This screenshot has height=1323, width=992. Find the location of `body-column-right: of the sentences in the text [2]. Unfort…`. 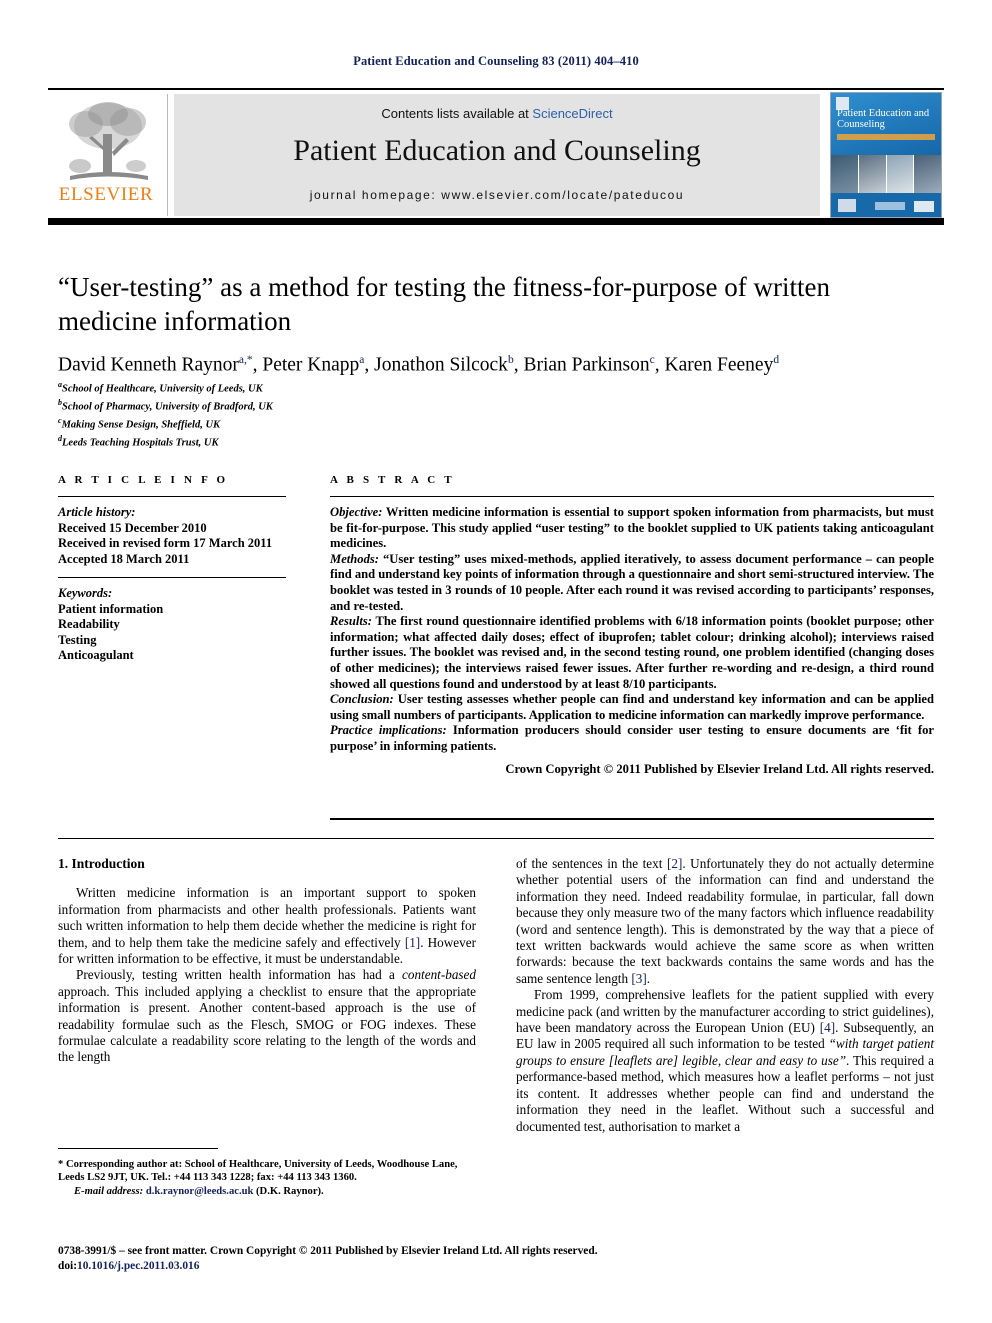

body-column-right: of the sentences in the text [2]. Unfort… is located at coordinates (725, 995).